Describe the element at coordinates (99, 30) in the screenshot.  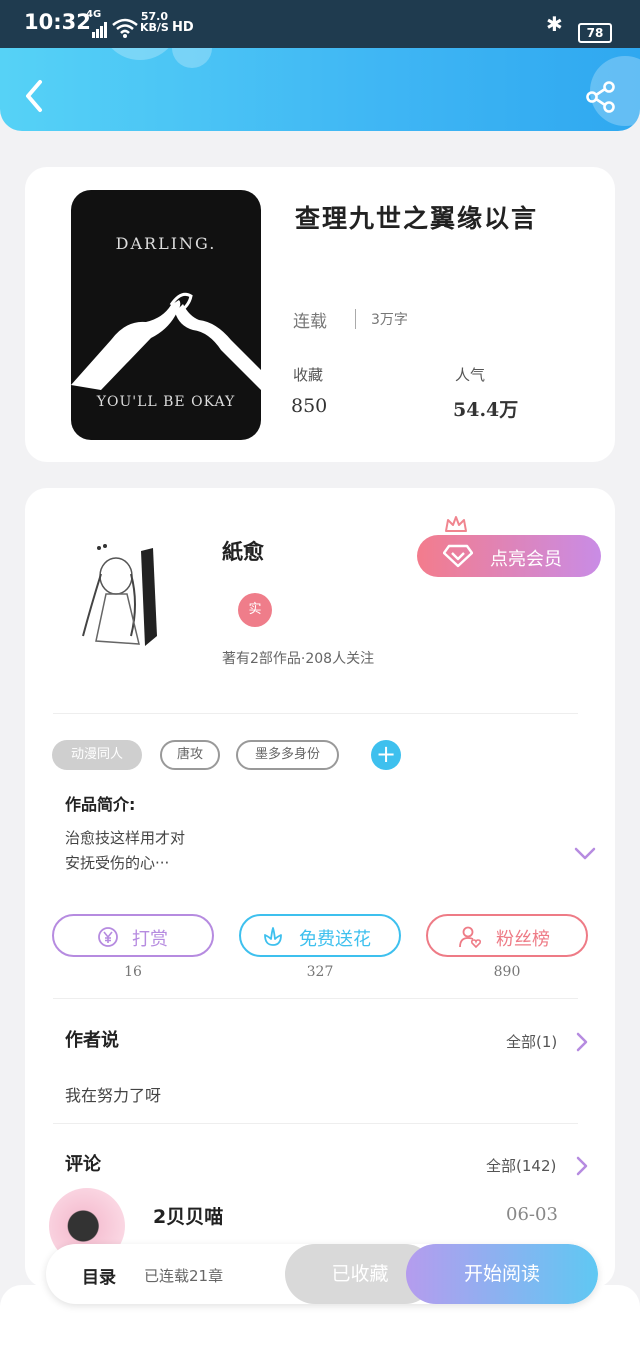
I see `signal-icon` at that location.